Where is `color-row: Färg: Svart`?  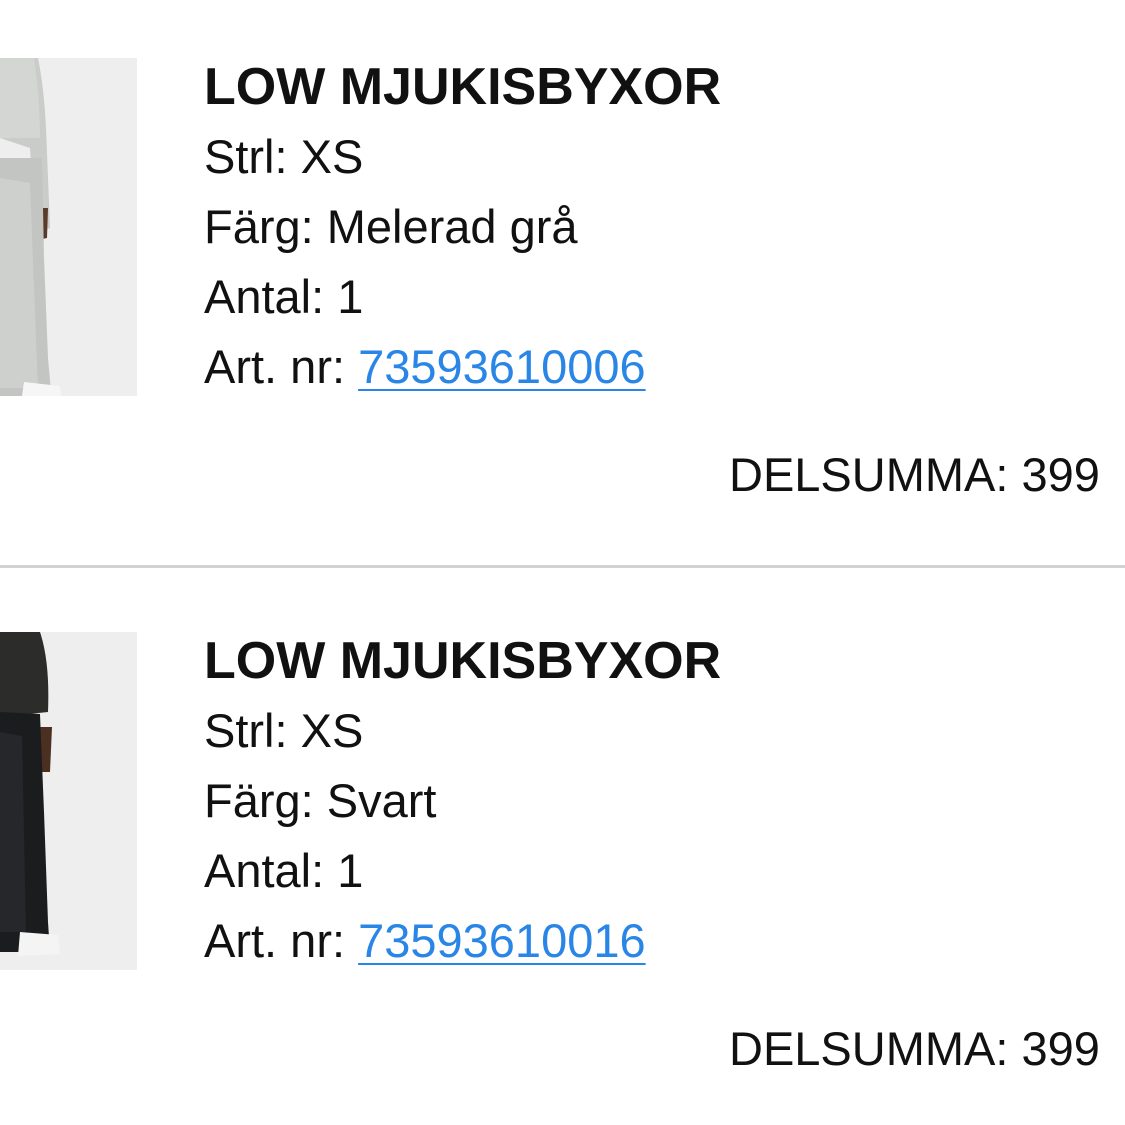 color-row: Färg: Svart is located at coordinates (644, 801).